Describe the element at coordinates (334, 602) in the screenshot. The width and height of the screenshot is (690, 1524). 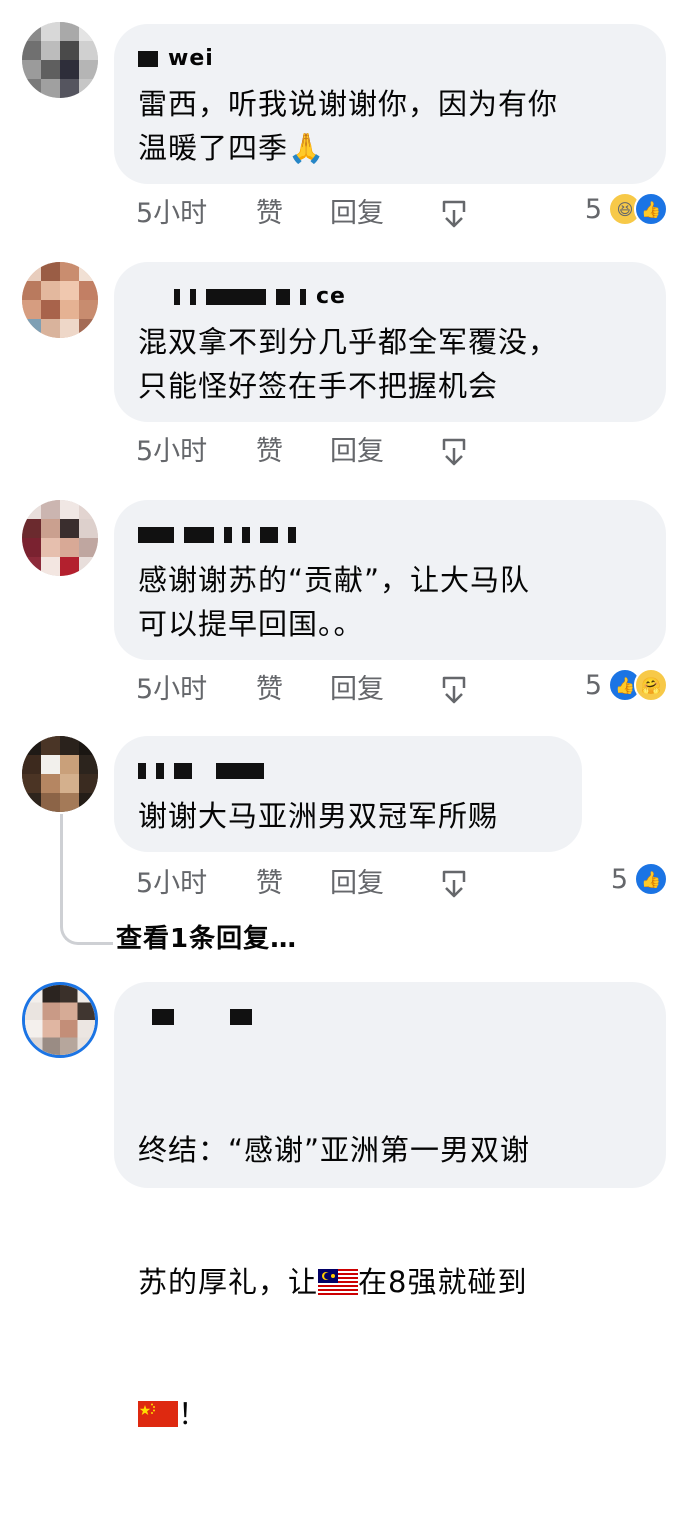
I see `comment-text: 感谢谢苏的“贡献”，让大马队 可以提早回国。。` at that location.